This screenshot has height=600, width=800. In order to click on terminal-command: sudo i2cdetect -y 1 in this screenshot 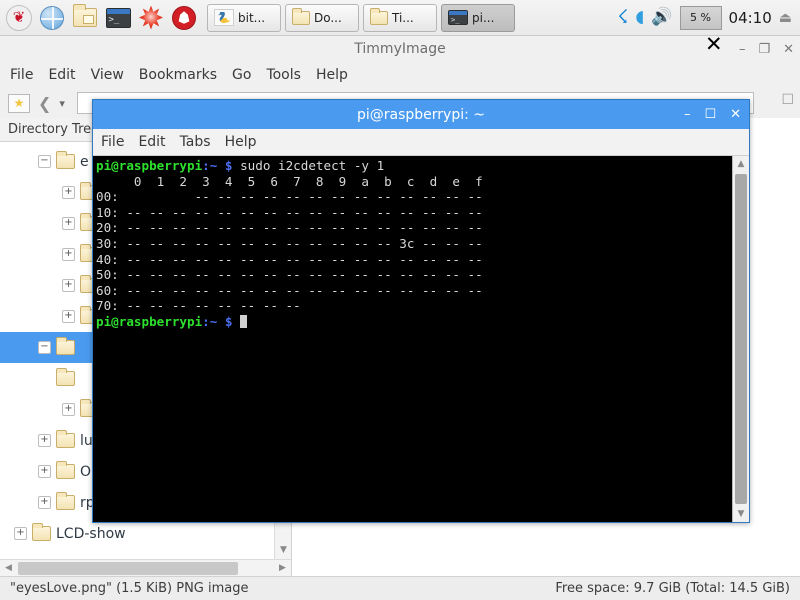, I will do `click(308, 165)`.